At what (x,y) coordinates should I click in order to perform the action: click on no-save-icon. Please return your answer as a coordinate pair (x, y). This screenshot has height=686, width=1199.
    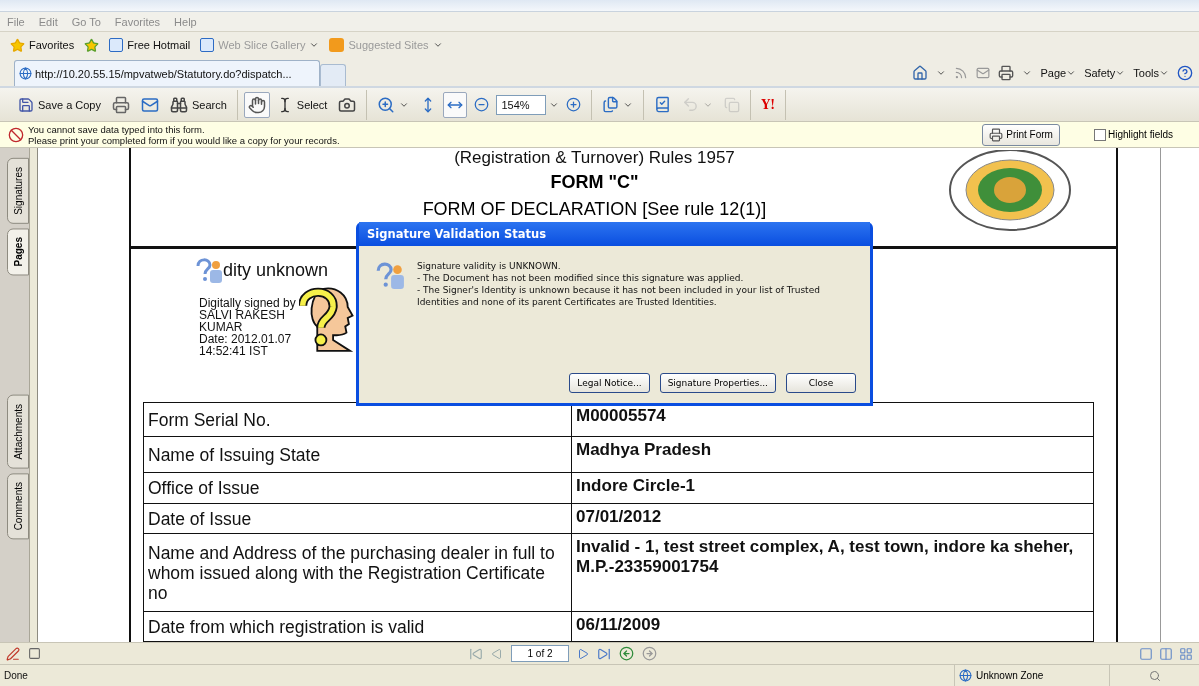
    Looking at the image, I should click on (16, 134).